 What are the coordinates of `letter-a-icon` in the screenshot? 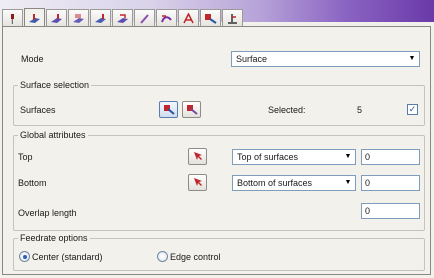 It's located at (188, 17).